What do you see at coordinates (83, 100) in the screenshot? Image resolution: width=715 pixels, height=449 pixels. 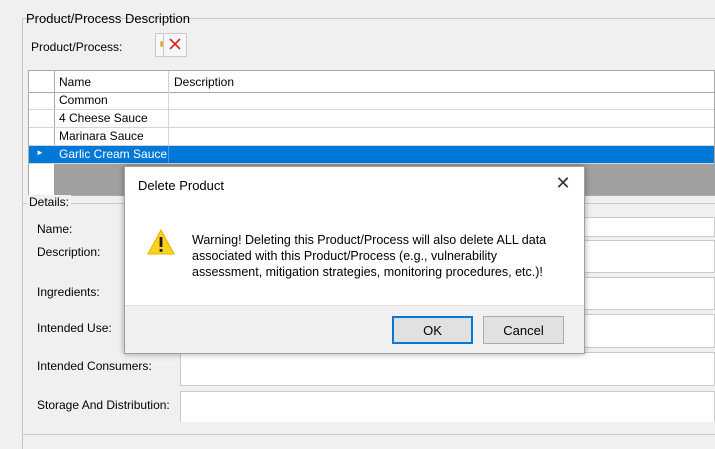 I see `row-name: Common` at bounding box center [83, 100].